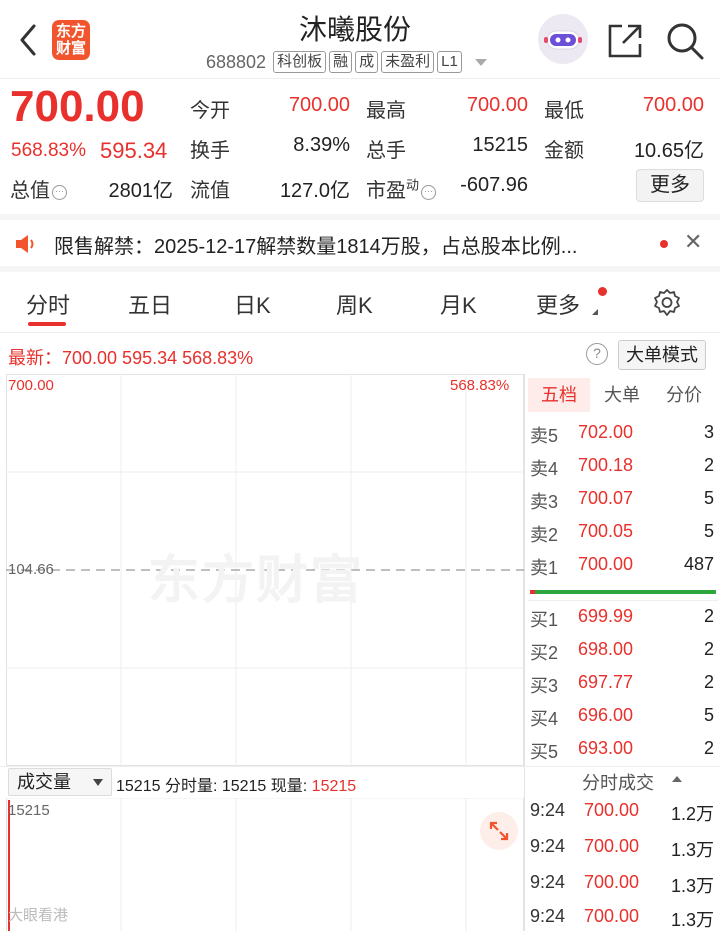 Image resolution: width=720 pixels, height=931 pixels. Describe the element at coordinates (673, 105) in the screenshot. I see `low-value: 700.00` at that location.